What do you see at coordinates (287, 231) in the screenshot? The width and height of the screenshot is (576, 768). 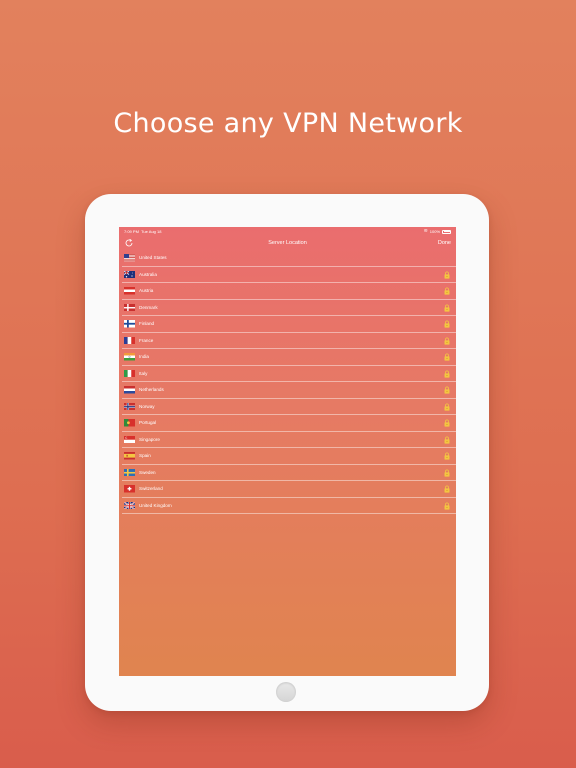 I see `status-bar: 7:09 PM Tue Aug 18 ≋ 100%` at bounding box center [287, 231].